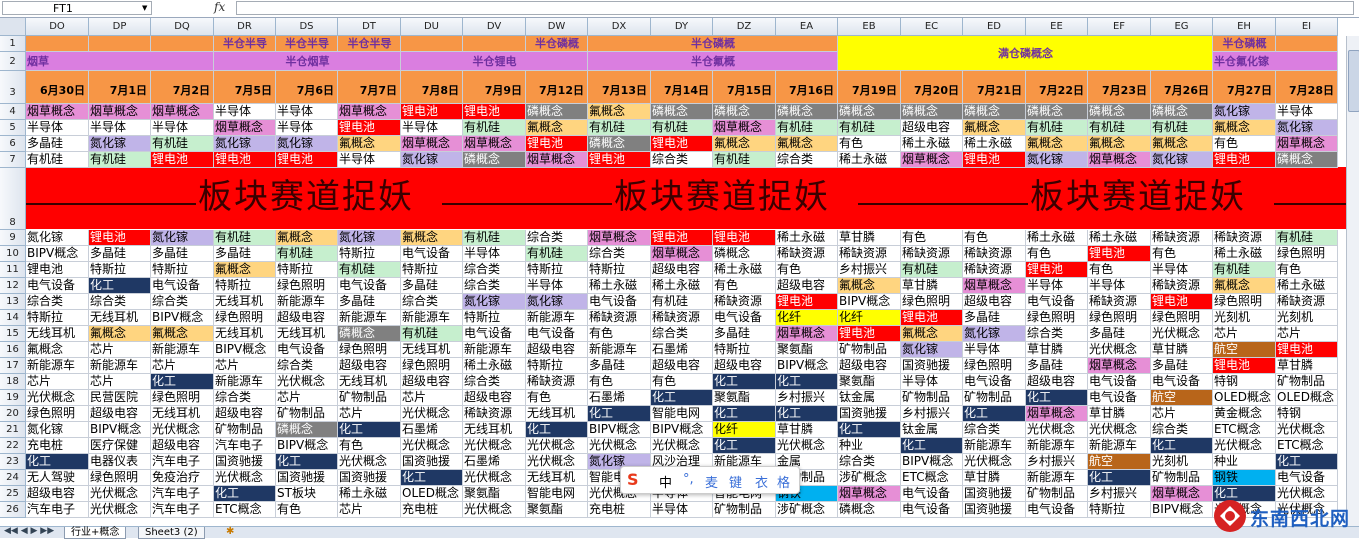 Image resolution: width=1359 pixels, height=539 pixels. What do you see at coordinates (688, 479) in the screenshot?
I see `punctuation-icon: °,` at bounding box center [688, 479].